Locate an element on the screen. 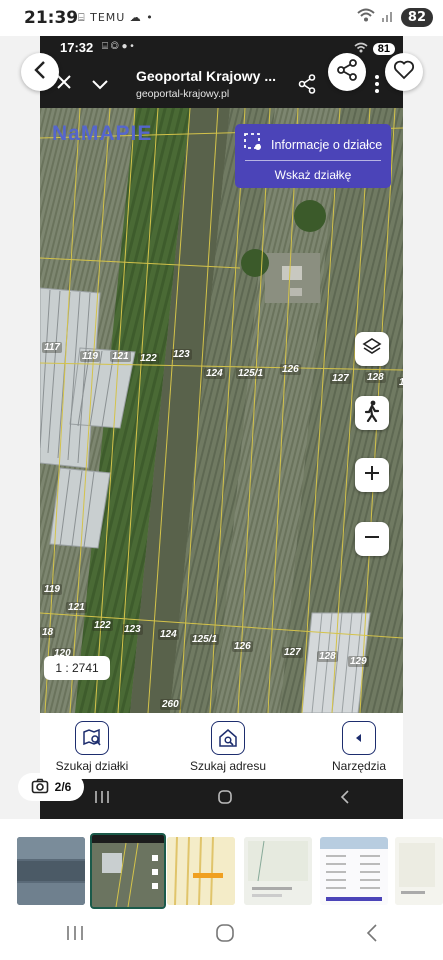 The width and height of the screenshot is (443, 960). tools-menu: Narzędzia is located at coordinates (359, 743).